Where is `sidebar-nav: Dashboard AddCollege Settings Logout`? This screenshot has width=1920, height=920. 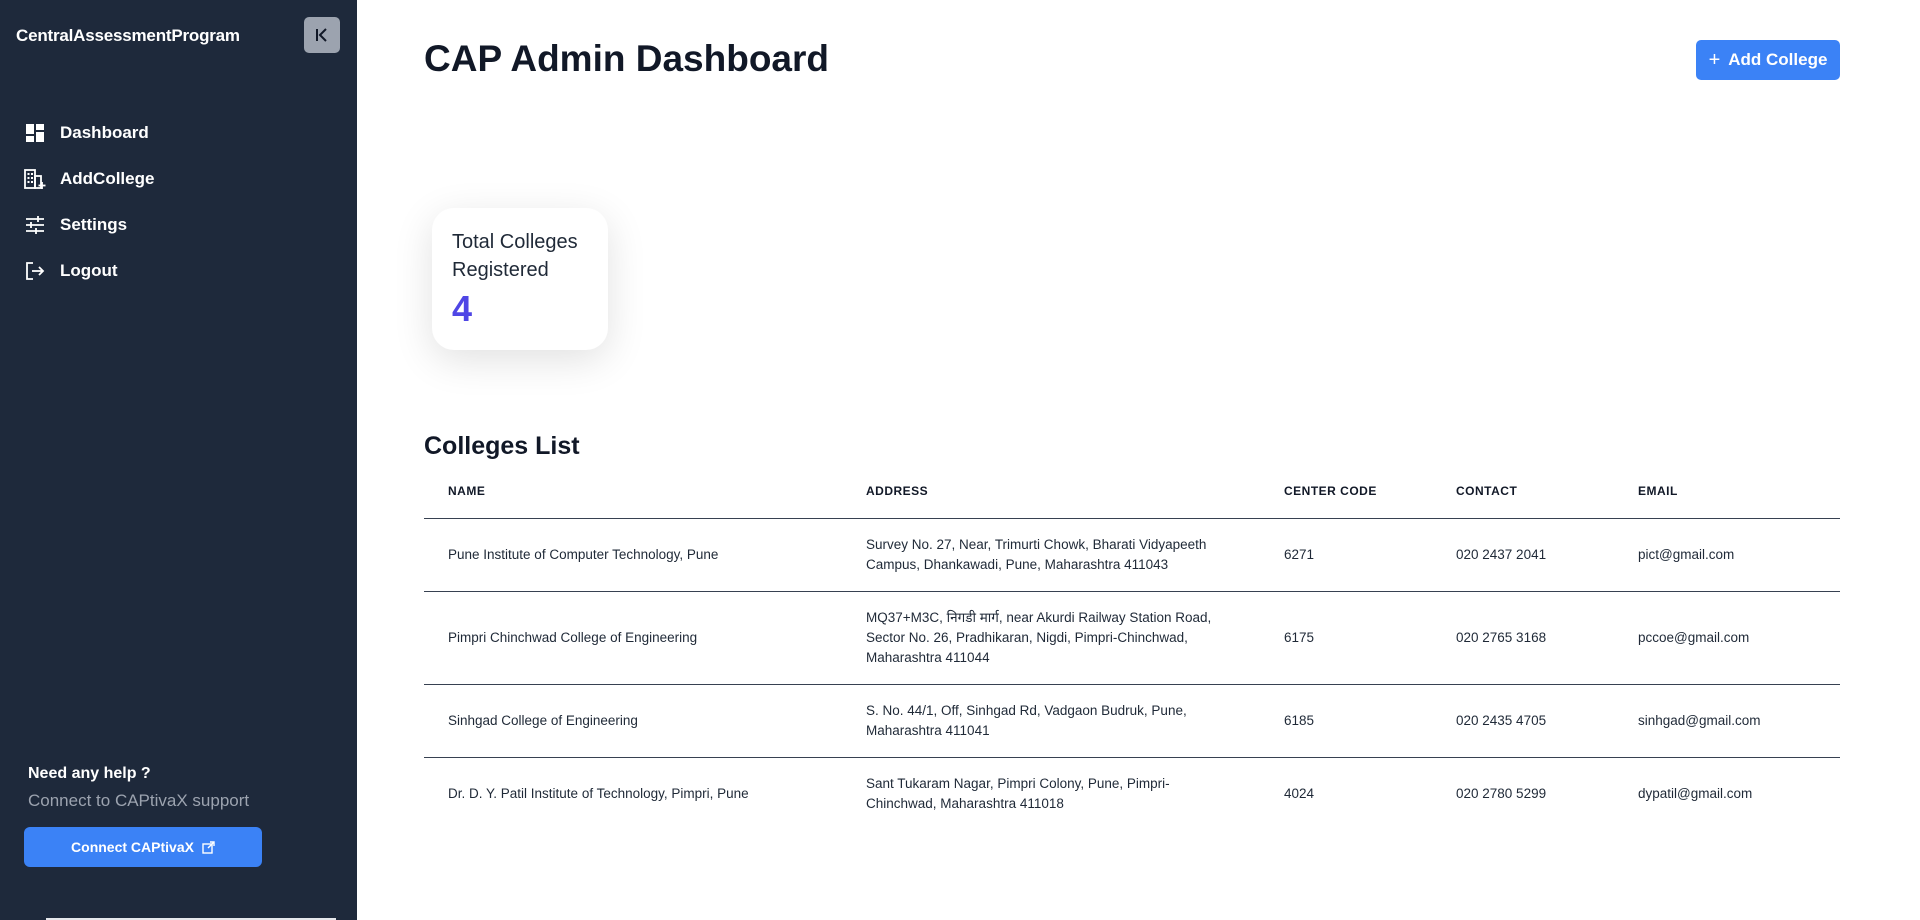
sidebar-nav: Dashboard AddCollege Settings Logout is located at coordinates (89, 202).